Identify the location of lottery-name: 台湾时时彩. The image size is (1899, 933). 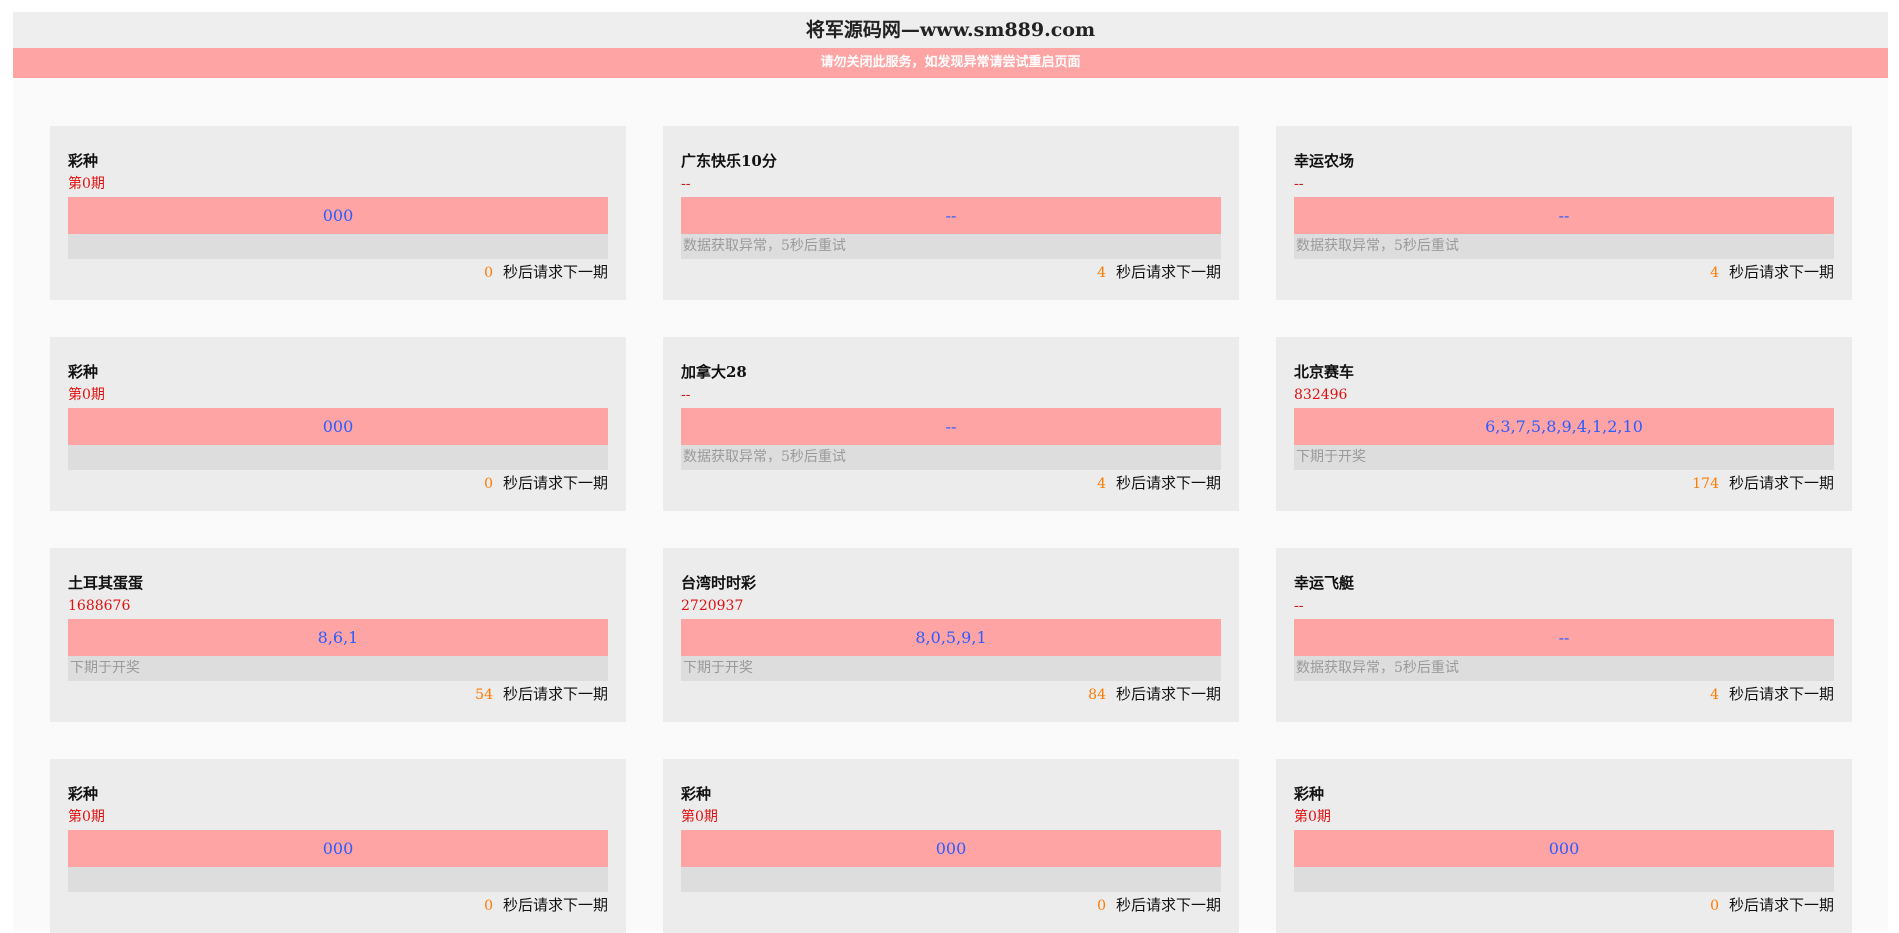
(719, 583).